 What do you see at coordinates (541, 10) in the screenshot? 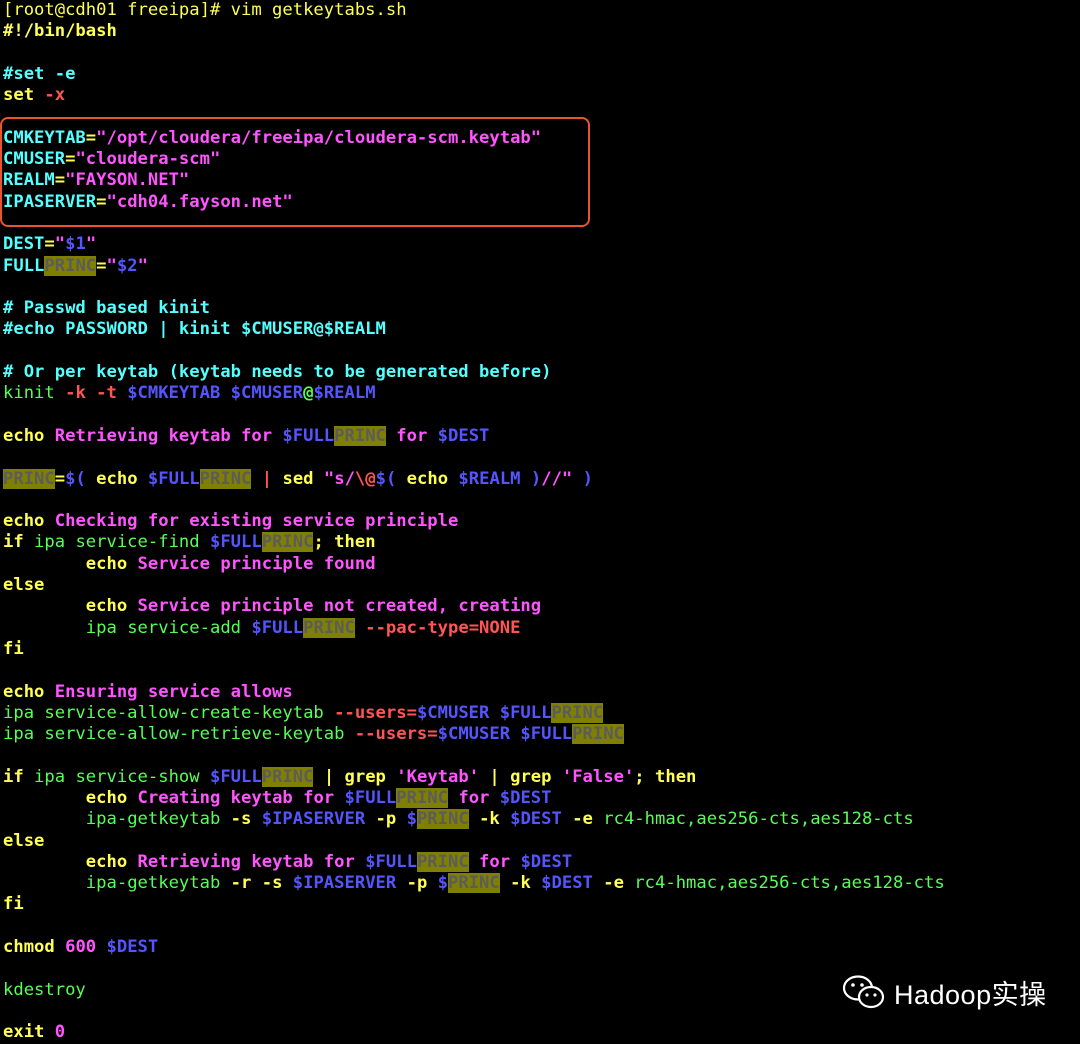
I see `shell-prompt: [root@cdh01 freeipa]# vim getkeytabs.sh` at bounding box center [541, 10].